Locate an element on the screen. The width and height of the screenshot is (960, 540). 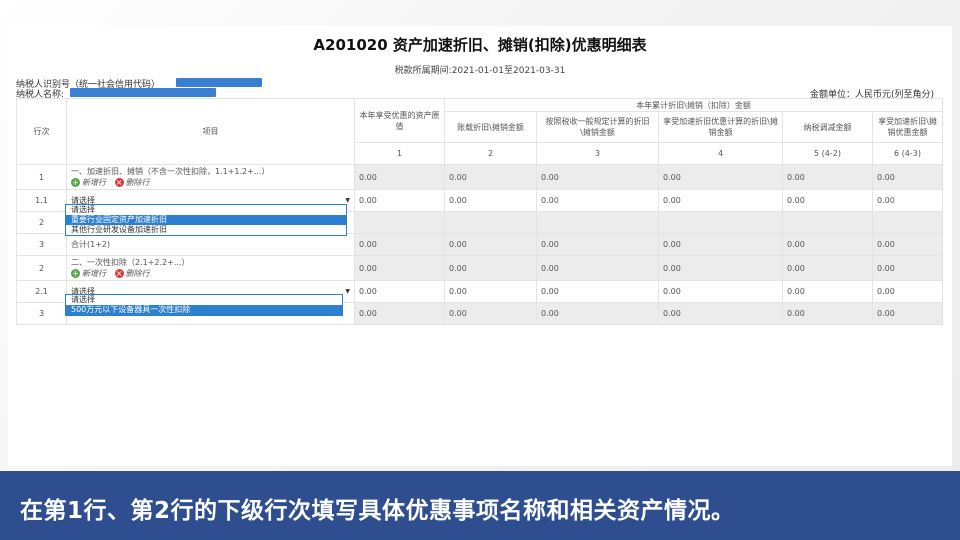
col-number: 3 is located at coordinates (597, 153).